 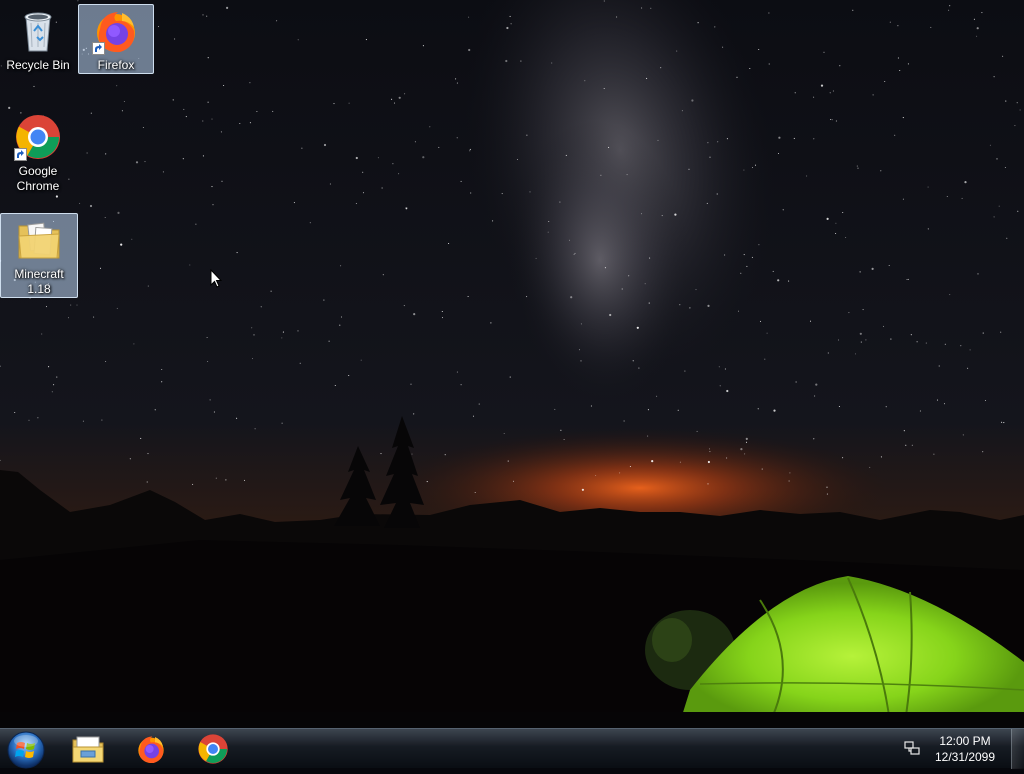 I want to click on desktop-icon-minecraft-folder: Minecraft 1.18, so click(x=39, y=255).